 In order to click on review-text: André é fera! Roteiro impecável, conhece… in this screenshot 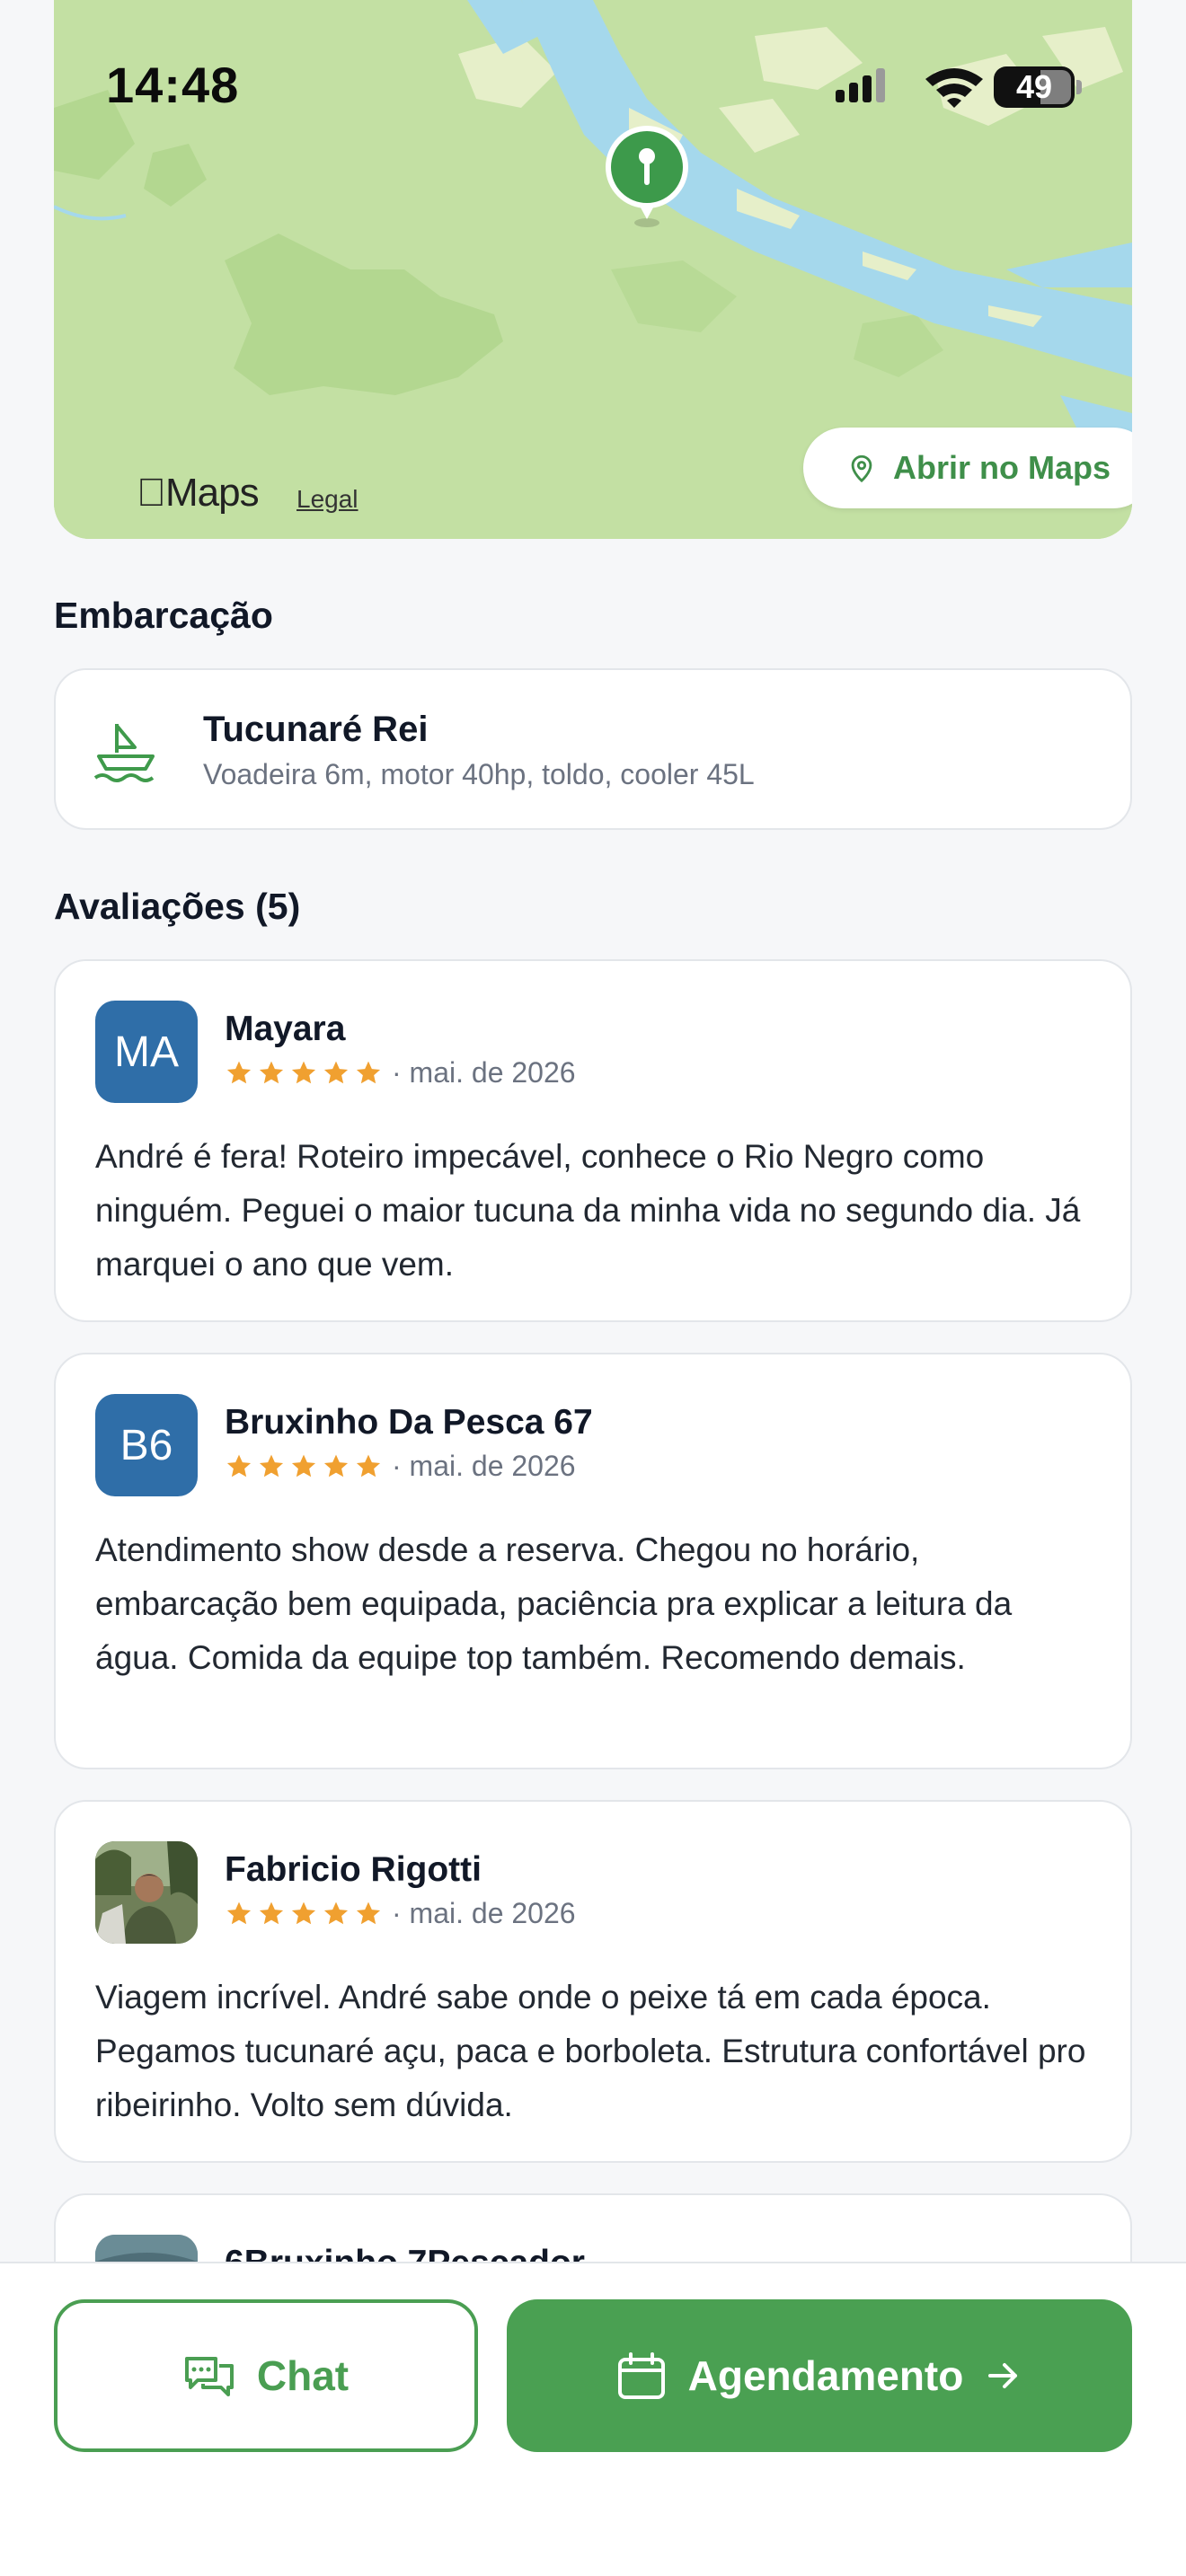, I will do `click(588, 1210)`.